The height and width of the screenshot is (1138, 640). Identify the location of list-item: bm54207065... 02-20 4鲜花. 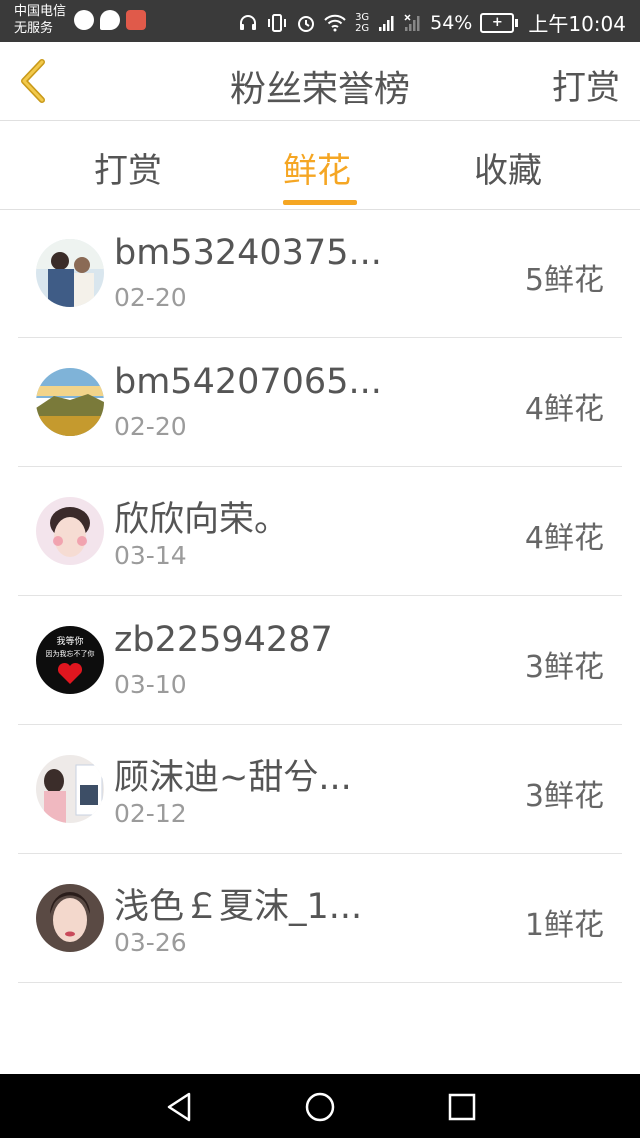
(320, 402).